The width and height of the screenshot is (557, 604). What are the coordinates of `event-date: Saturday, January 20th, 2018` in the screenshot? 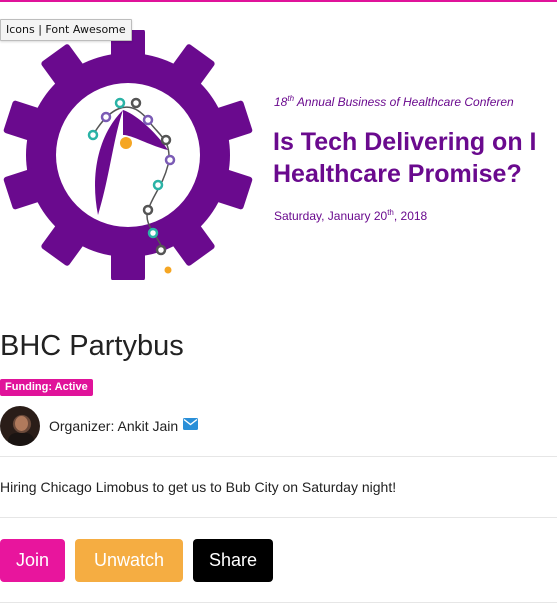 It's located at (351, 215).